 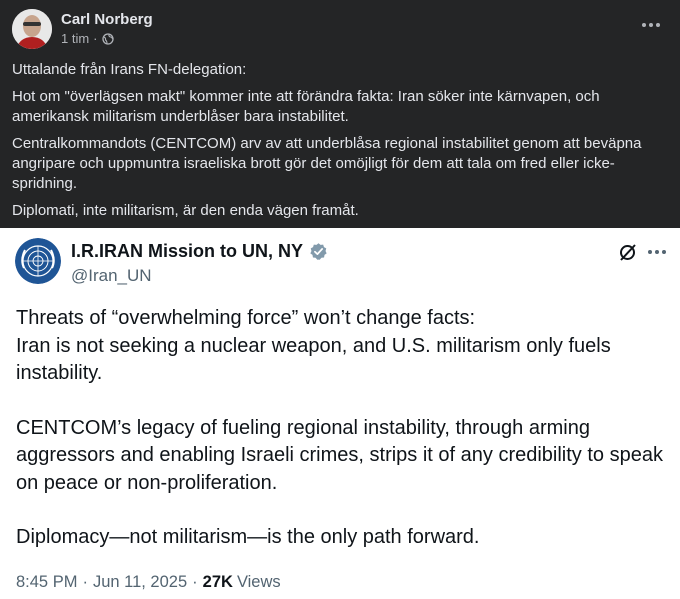 I want to click on tweet-time: 8:45 PM, so click(x=46, y=582).